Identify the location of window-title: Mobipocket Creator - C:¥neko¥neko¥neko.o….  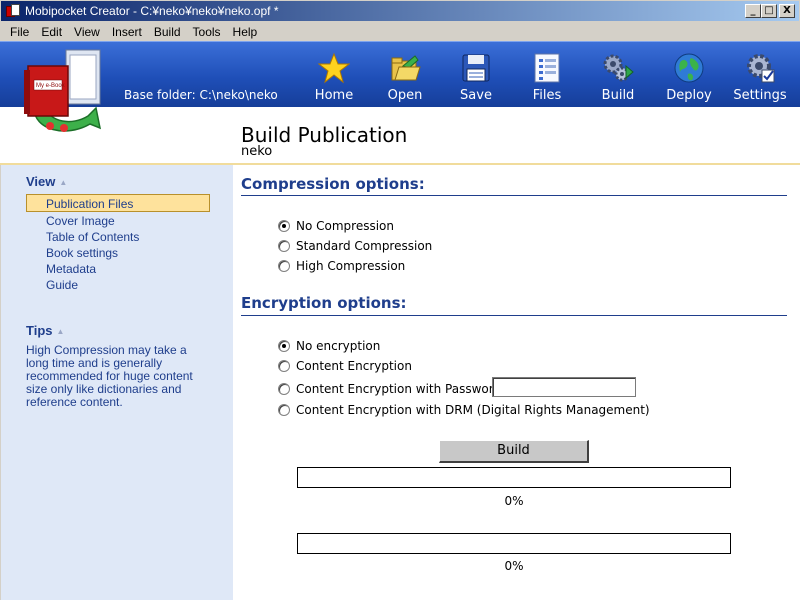
(152, 11).